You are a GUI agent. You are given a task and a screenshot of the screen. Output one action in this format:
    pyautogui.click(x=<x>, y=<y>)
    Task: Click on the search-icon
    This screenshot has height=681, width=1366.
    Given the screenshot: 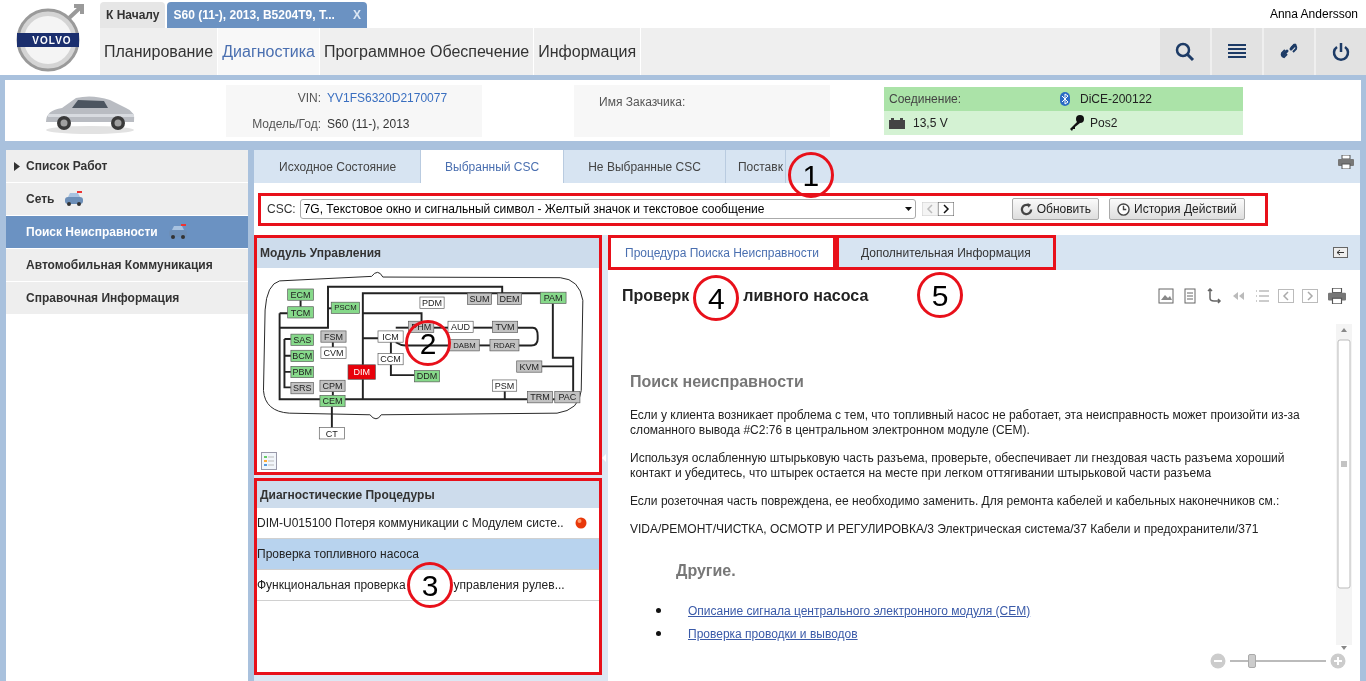 What is the action you would take?
    pyautogui.click(x=1185, y=51)
    